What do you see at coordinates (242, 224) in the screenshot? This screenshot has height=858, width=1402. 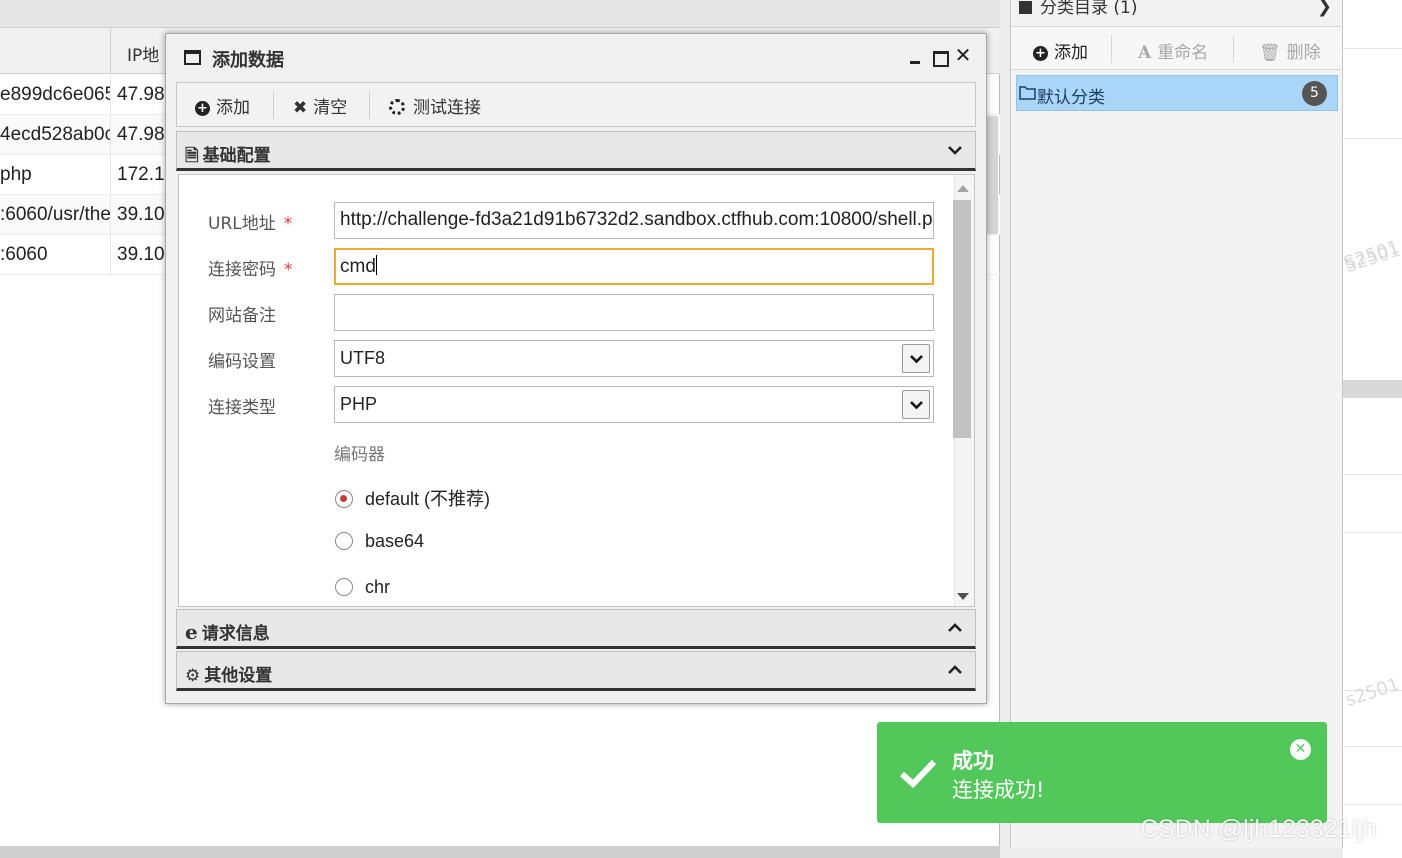 I see `url-label-text: URL地址` at bounding box center [242, 224].